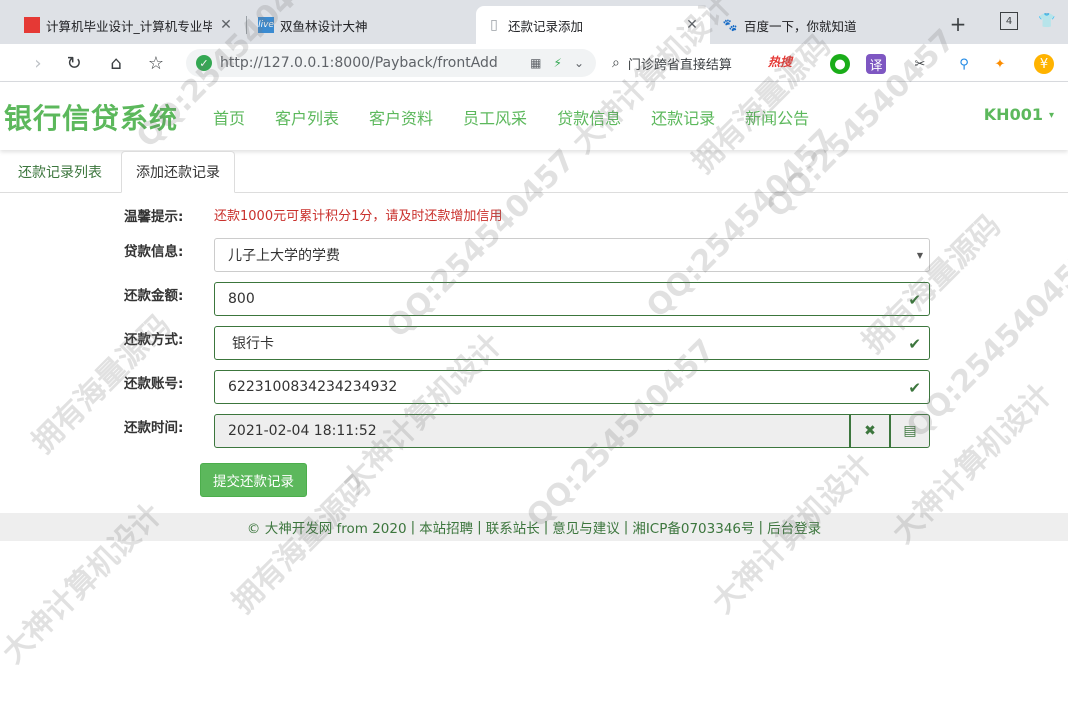 This screenshot has height=708, width=1068. I want to click on search-suggestion: ⌕ 门诊跨省直接结算, so click(672, 63).